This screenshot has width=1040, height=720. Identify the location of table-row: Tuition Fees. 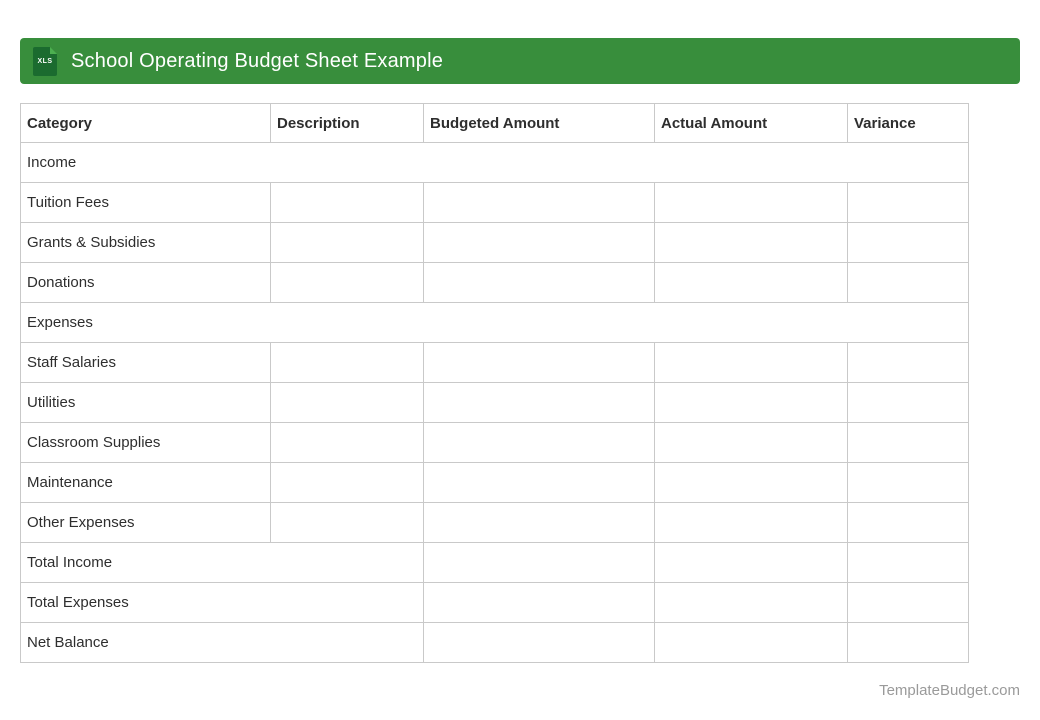
(494, 202).